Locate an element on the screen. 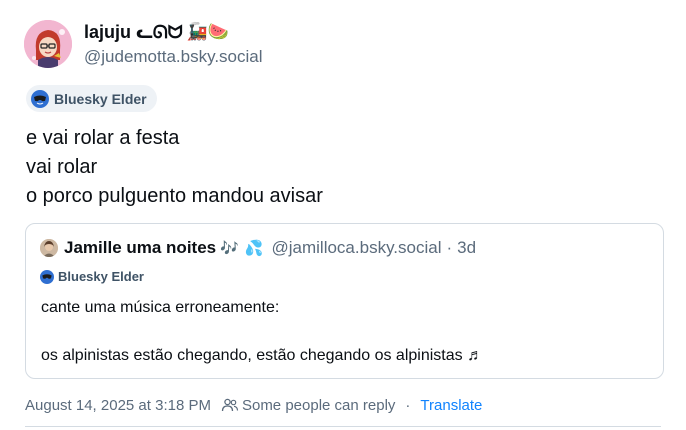  quoted-bluesky-elder-badge: Bluesky Elder is located at coordinates (92, 276).